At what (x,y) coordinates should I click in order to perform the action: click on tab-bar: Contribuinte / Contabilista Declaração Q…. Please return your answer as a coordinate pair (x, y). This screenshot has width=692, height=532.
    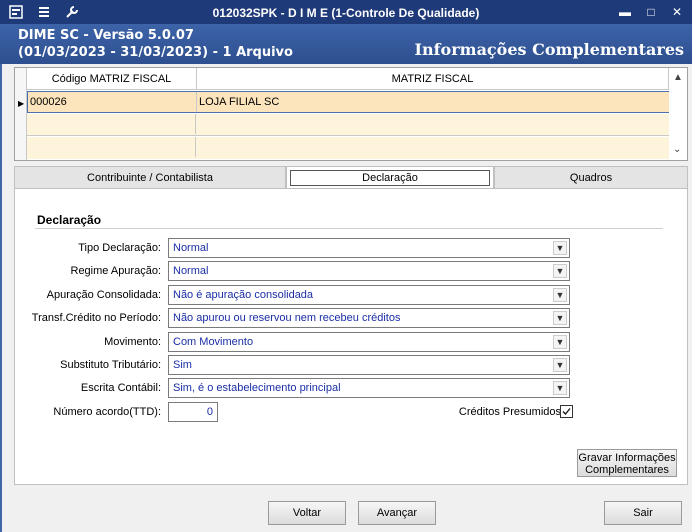
    Looking at the image, I should click on (351, 177).